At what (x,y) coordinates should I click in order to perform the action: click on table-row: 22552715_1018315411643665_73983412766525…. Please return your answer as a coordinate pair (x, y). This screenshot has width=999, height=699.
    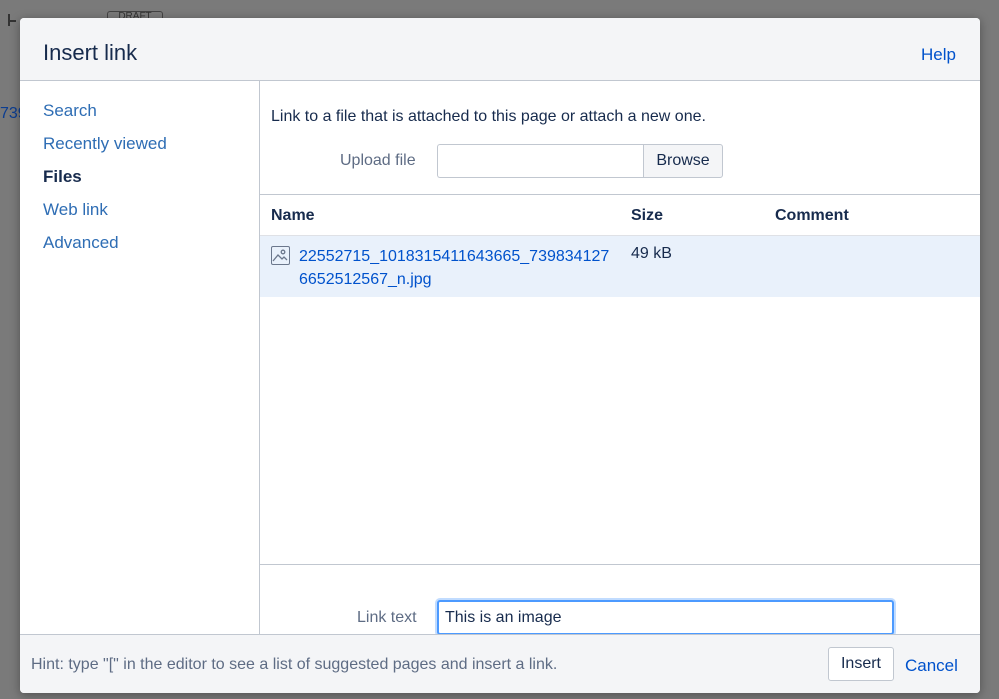
    Looking at the image, I should click on (620, 266).